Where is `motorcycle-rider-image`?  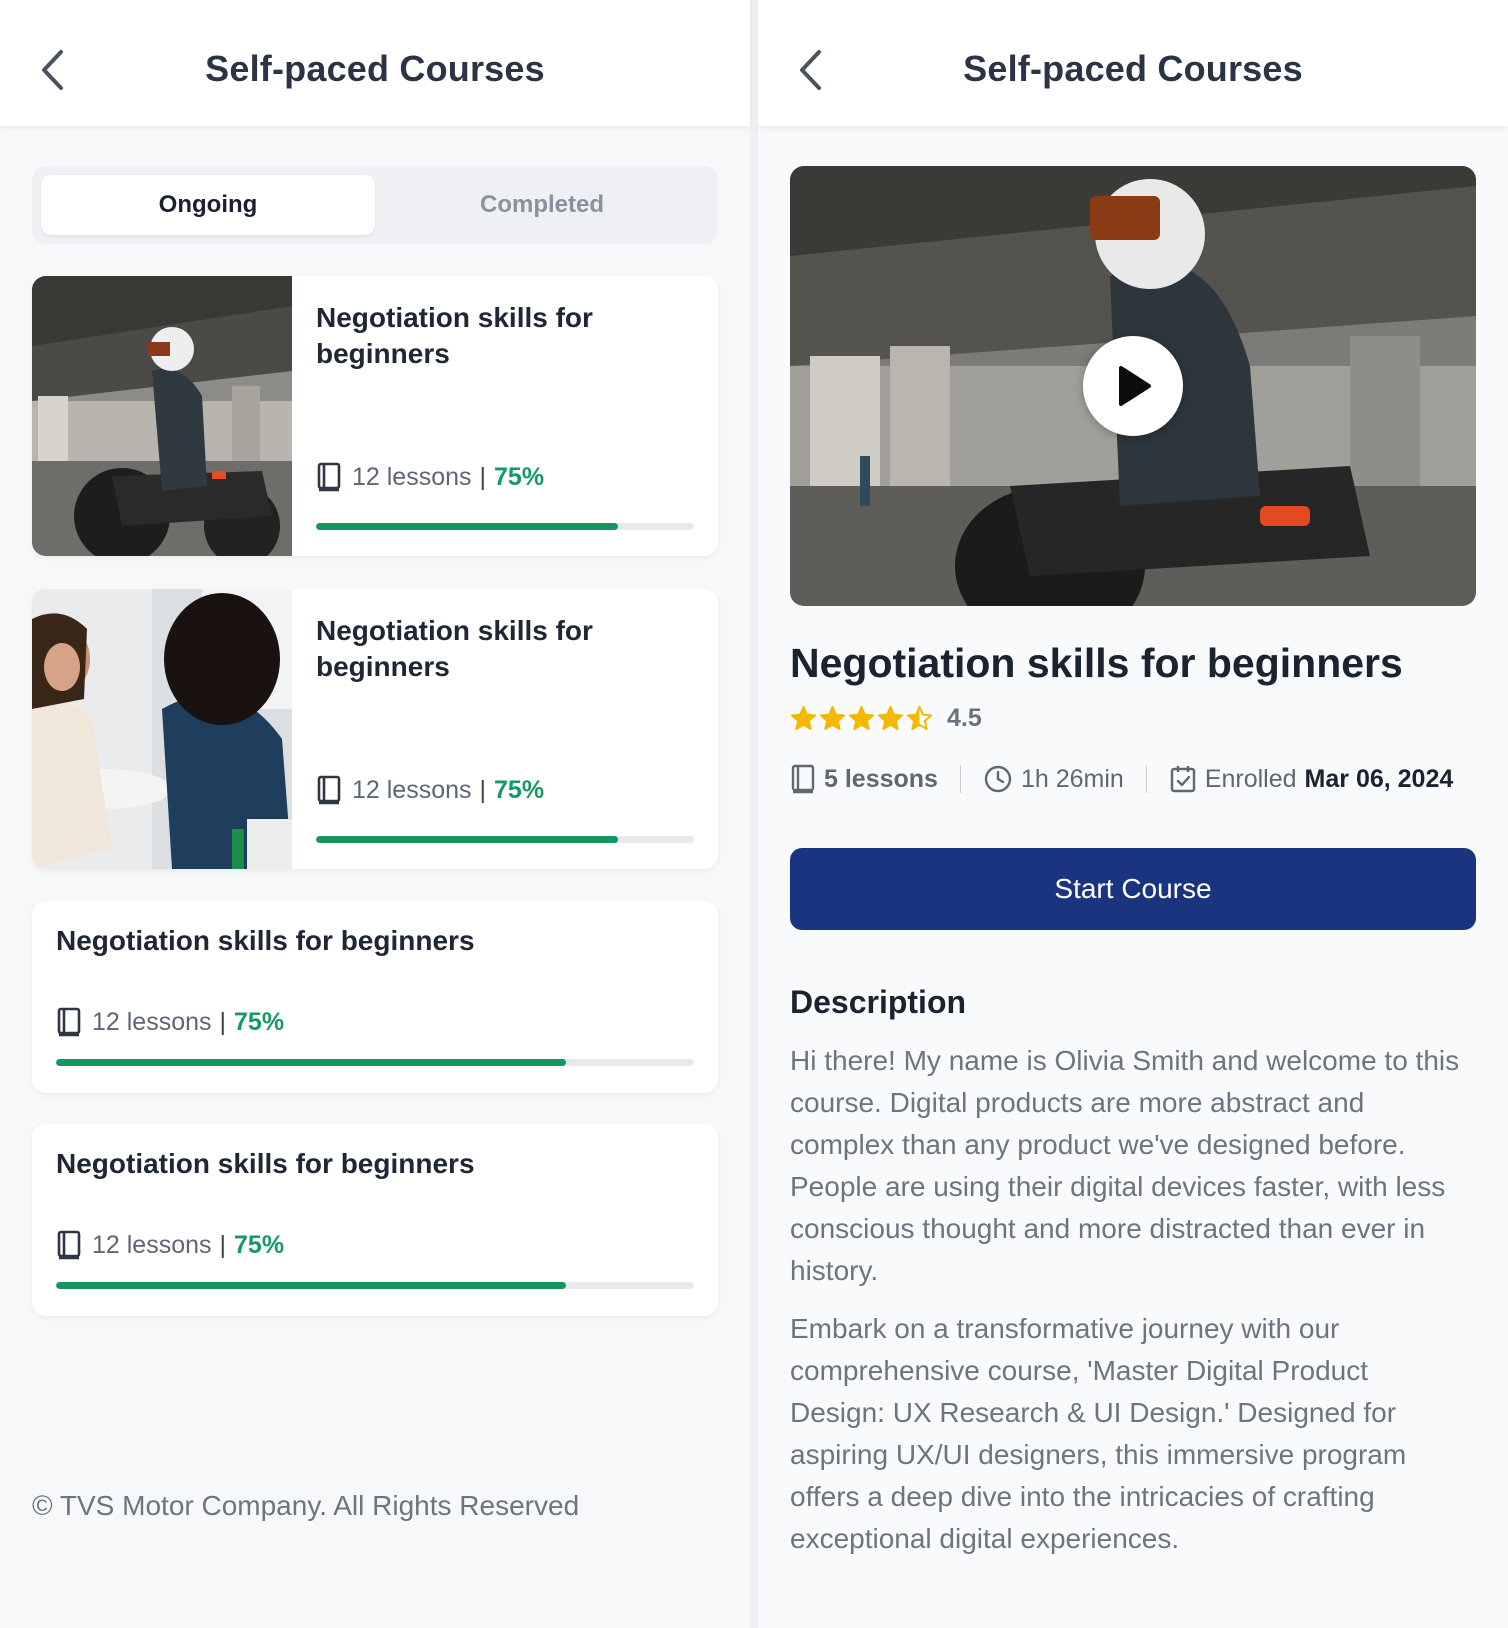
motorcycle-rider-image is located at coordinates (162, 416).